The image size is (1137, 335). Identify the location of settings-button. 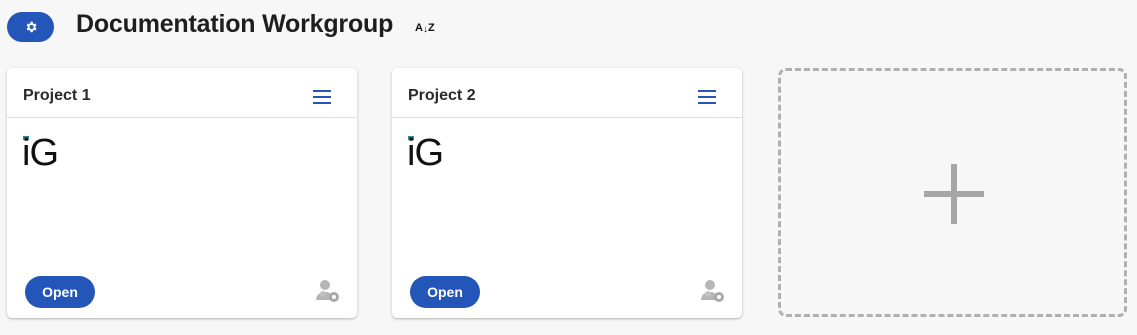
(30, 27).